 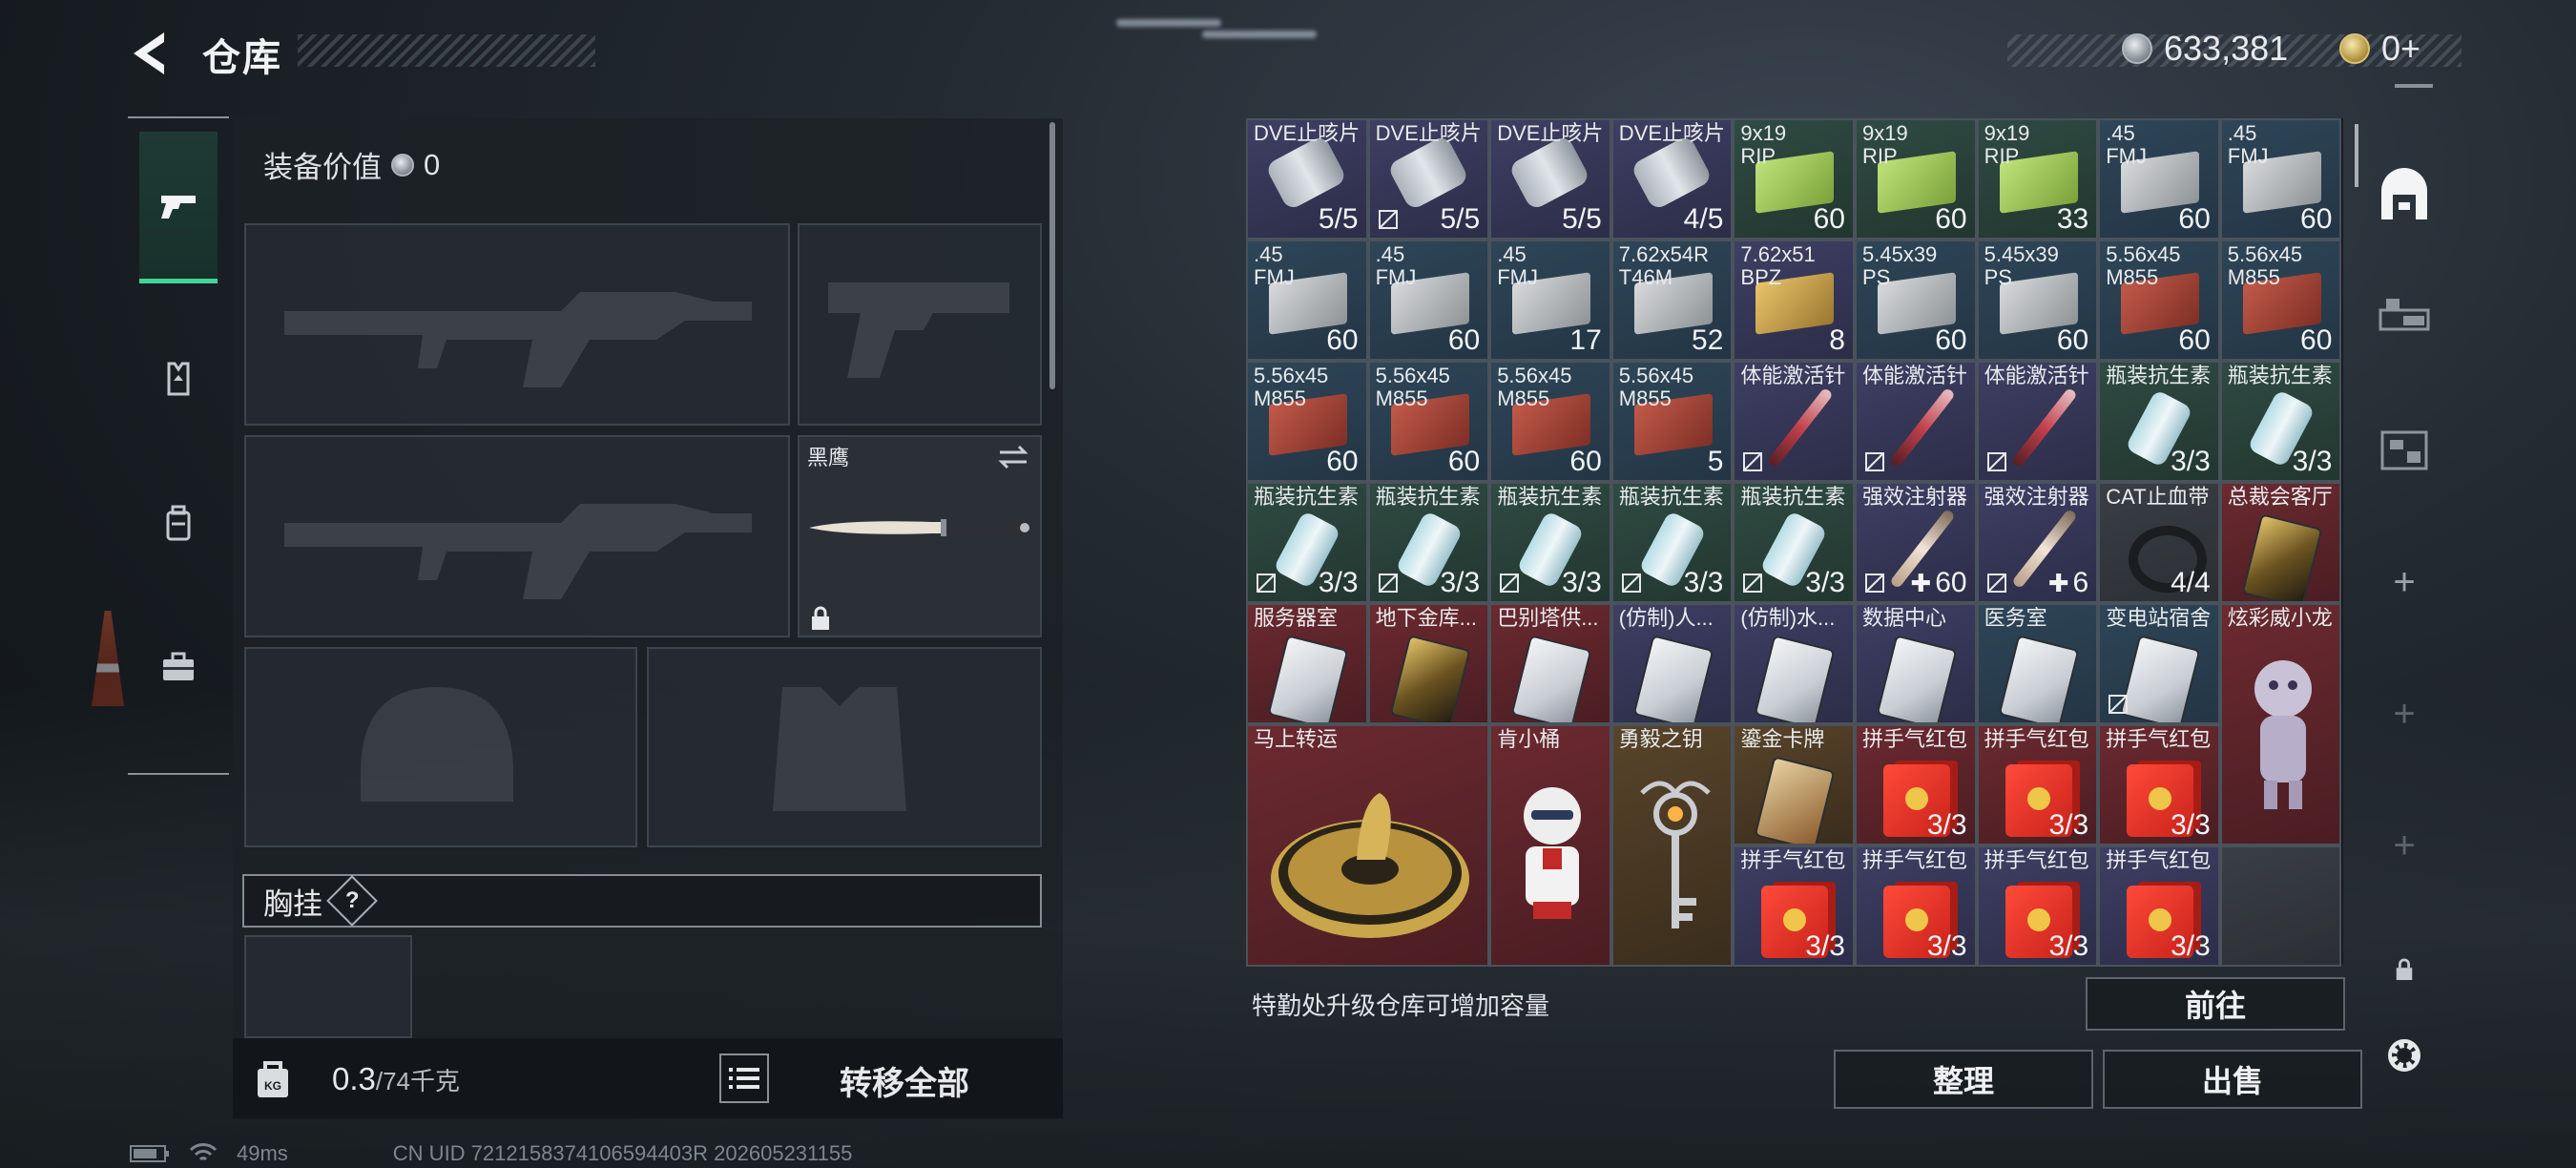 What do you see at coordinates (1672, 846) in the screenshot?
I see `large-item: 勇毅之钥` at bounding box center [1672, 846].